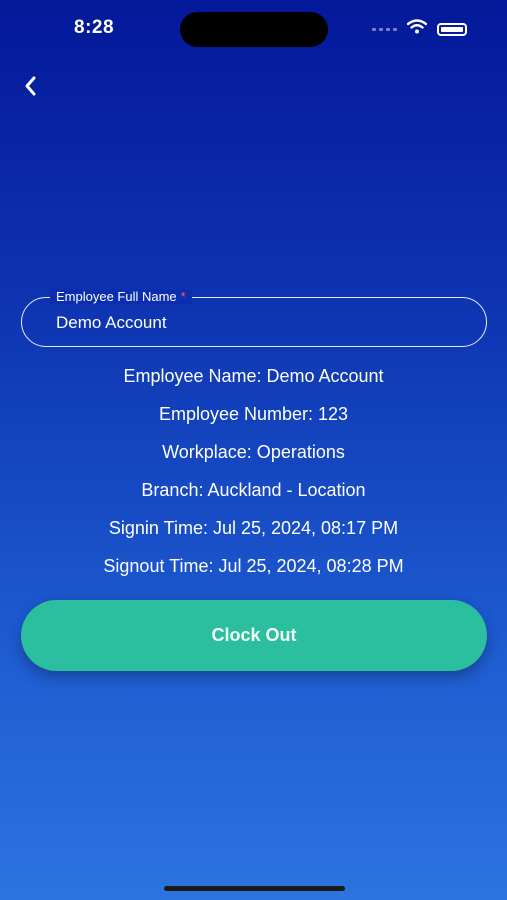 This screenshot has width=507, height=900. I want to click on status-icons, so click(419, 29).